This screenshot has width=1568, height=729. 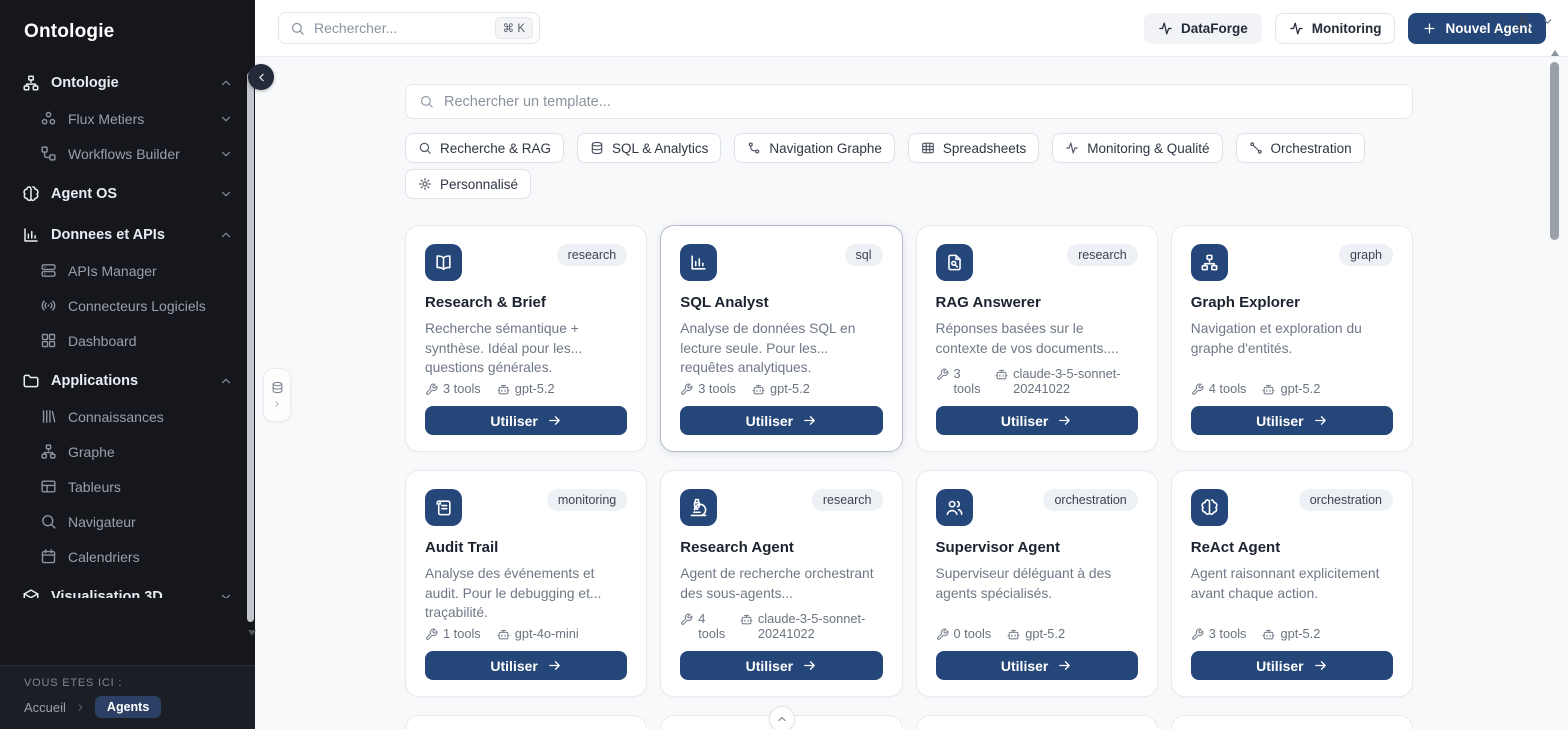 I want to click on global-search-input, so click(x=400, y=28).